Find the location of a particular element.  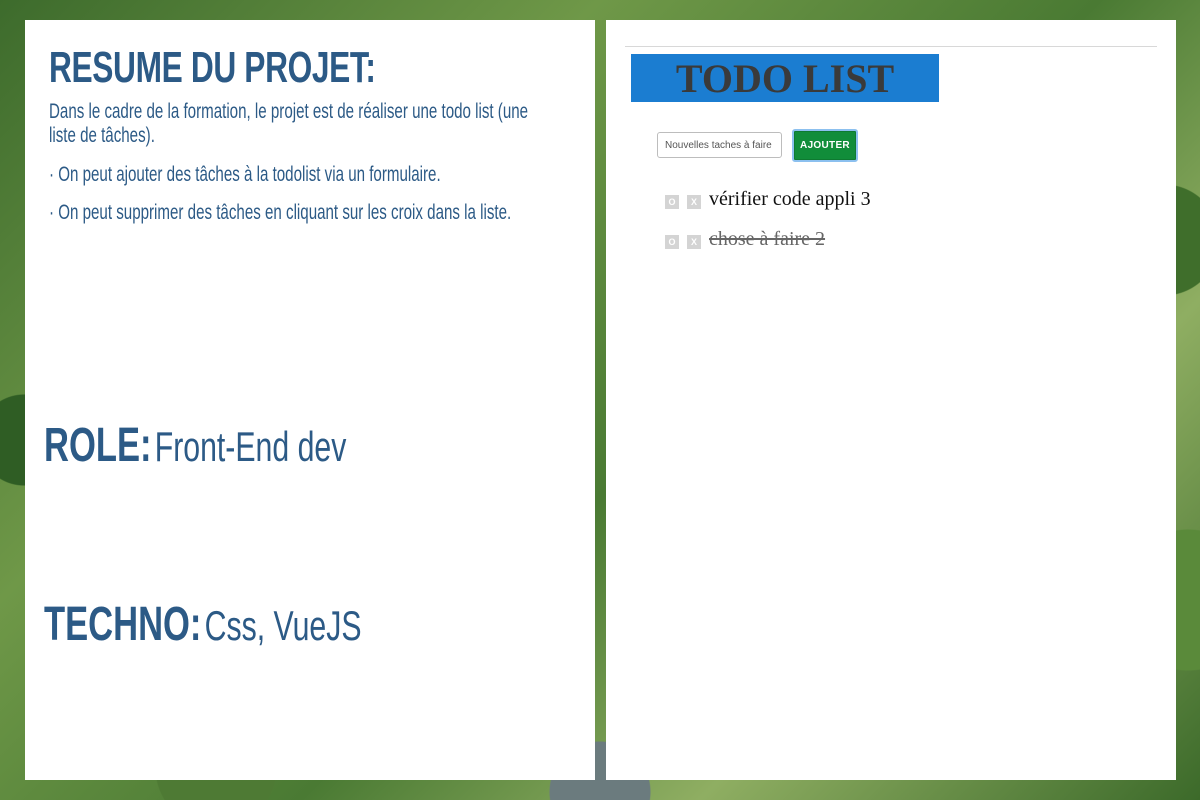

todo-item: O X chose à faire 2 is located at coordinates (745, 239).